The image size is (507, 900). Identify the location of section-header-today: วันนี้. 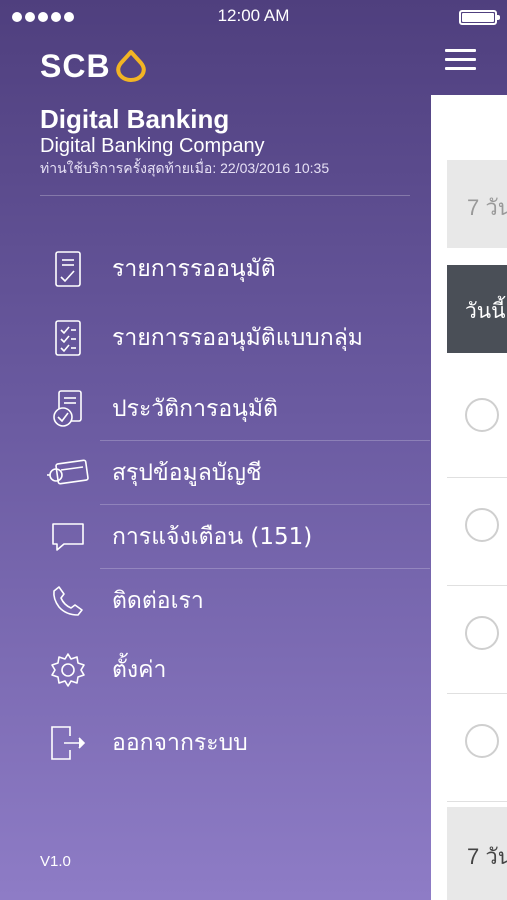
(477, 309).